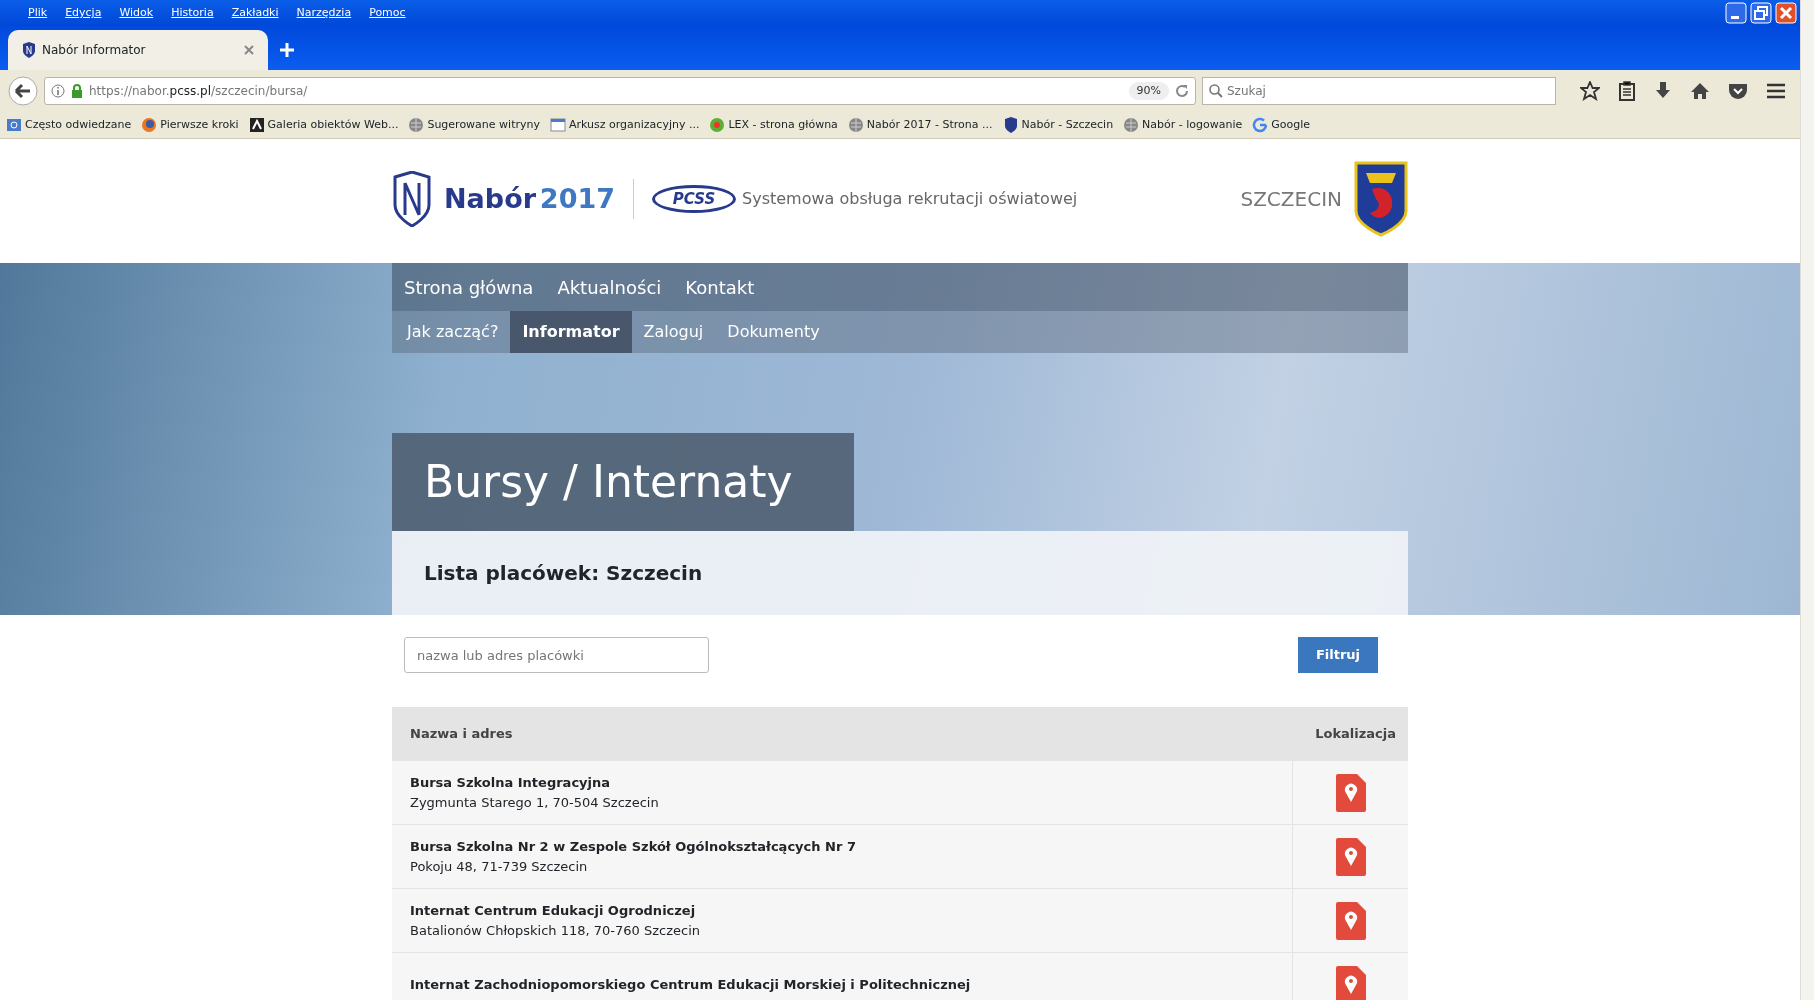 This screenshot has width=1814, height=1000. Describe the element at coordinates (136, 13) in the screenshot. I see `menu-item: Widok` at that location.